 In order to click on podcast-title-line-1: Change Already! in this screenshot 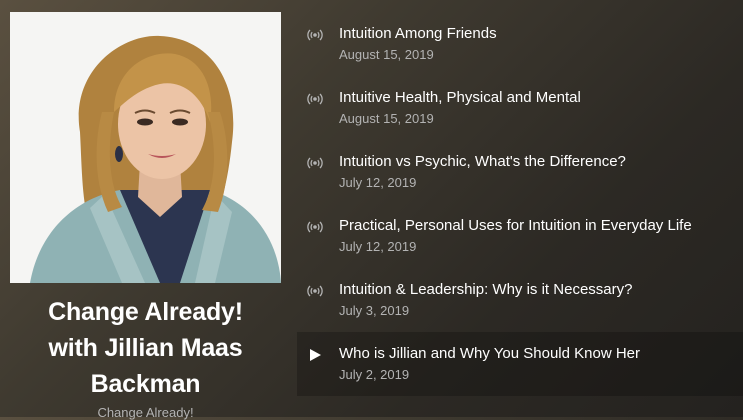, I will do `click(145, 312)`.